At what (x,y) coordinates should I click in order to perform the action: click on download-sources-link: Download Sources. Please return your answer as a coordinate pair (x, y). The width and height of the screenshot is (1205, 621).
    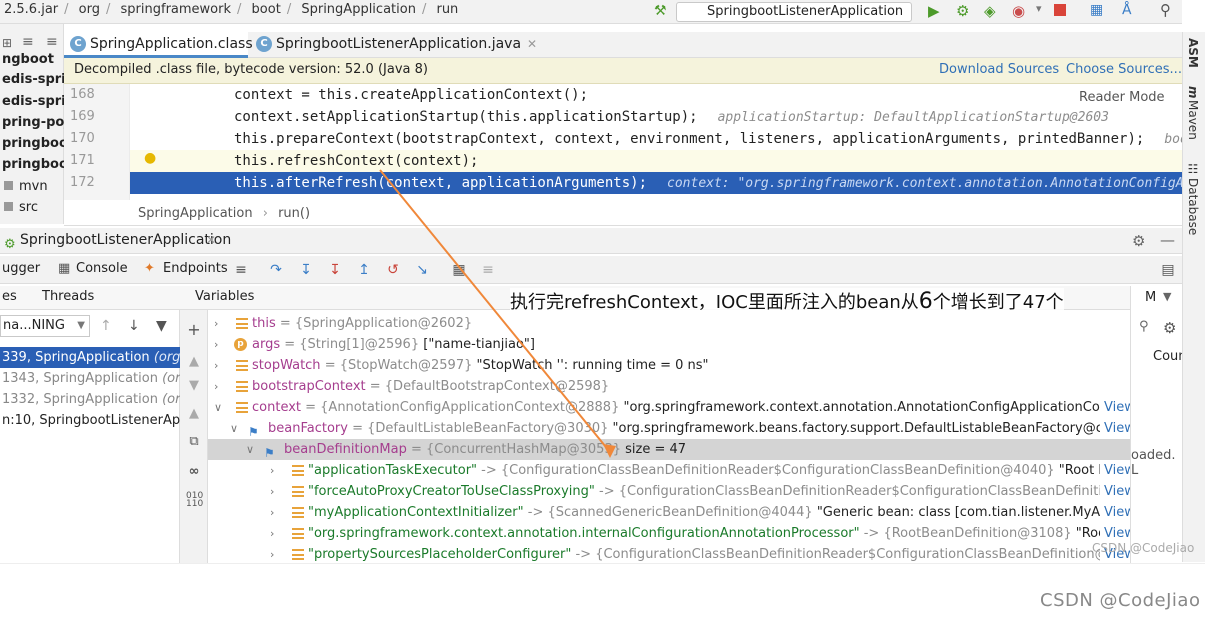
    Looking at the image, I should click on (999, 70).